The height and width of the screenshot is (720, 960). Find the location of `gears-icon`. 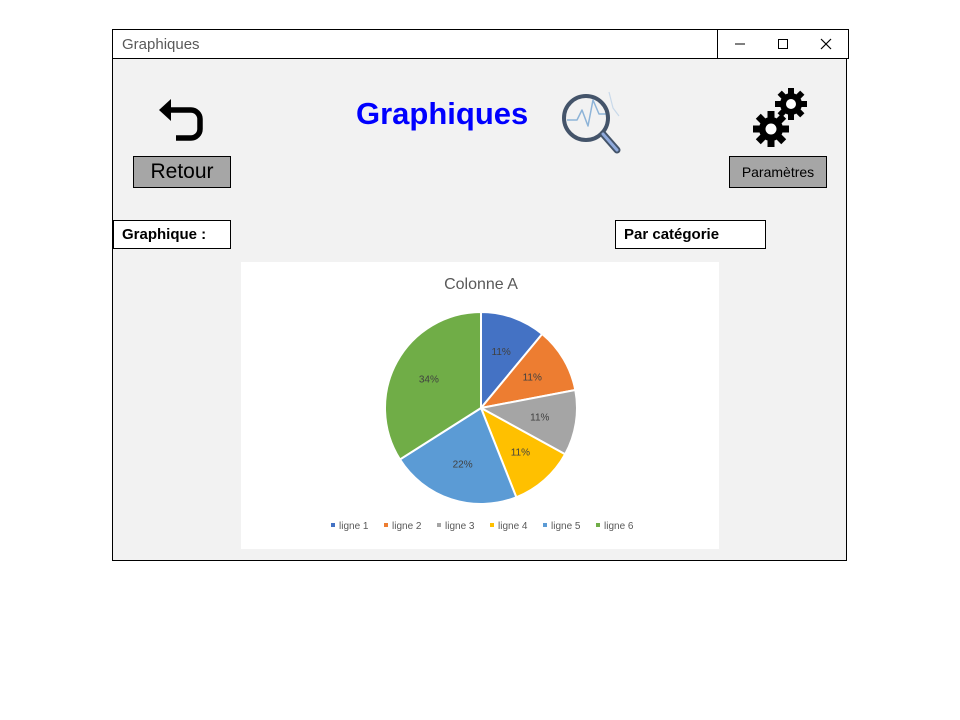

gears-icon is located at coordinates (783, 118).